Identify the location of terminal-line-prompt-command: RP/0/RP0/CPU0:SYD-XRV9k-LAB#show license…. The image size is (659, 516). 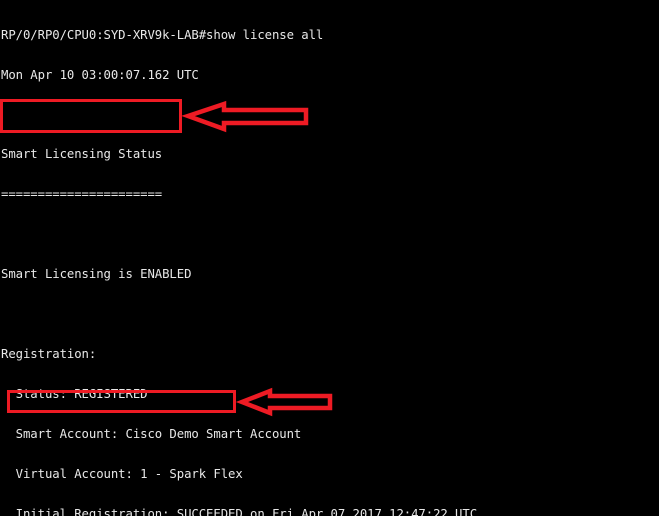
(162, 35).